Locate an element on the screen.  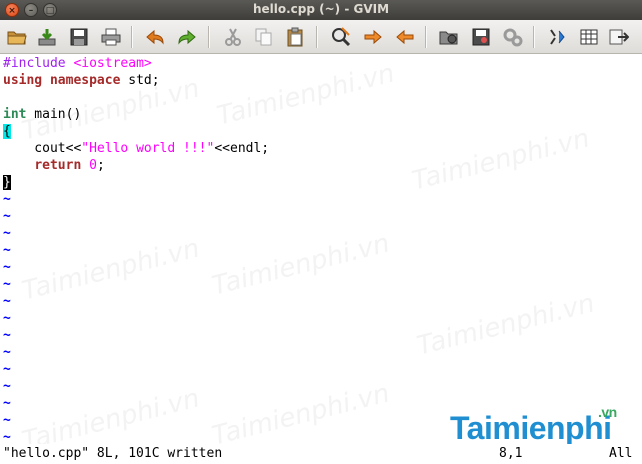
code-line: { is located at coordinates (7, 131).